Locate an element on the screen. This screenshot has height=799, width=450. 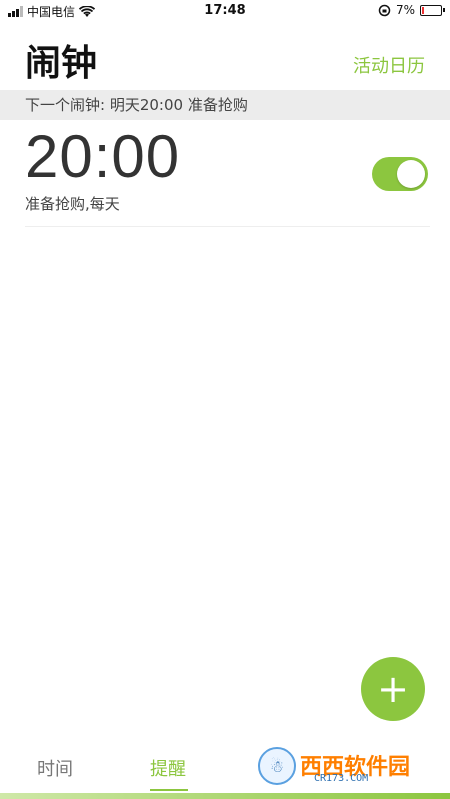
header: 闹钟 活动日历 is located at coordinates (225, 58).